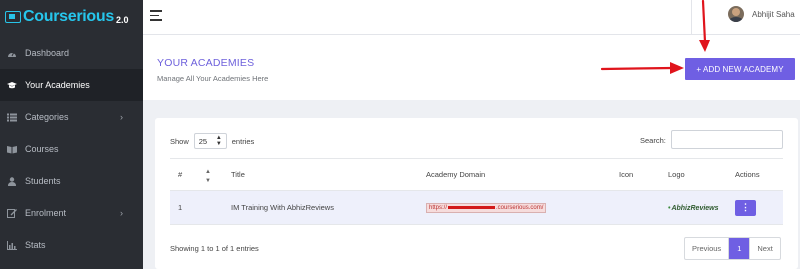 This screenshot has height=269, width=800. I want to click on entries-select-value: 25, so click(203, 141).